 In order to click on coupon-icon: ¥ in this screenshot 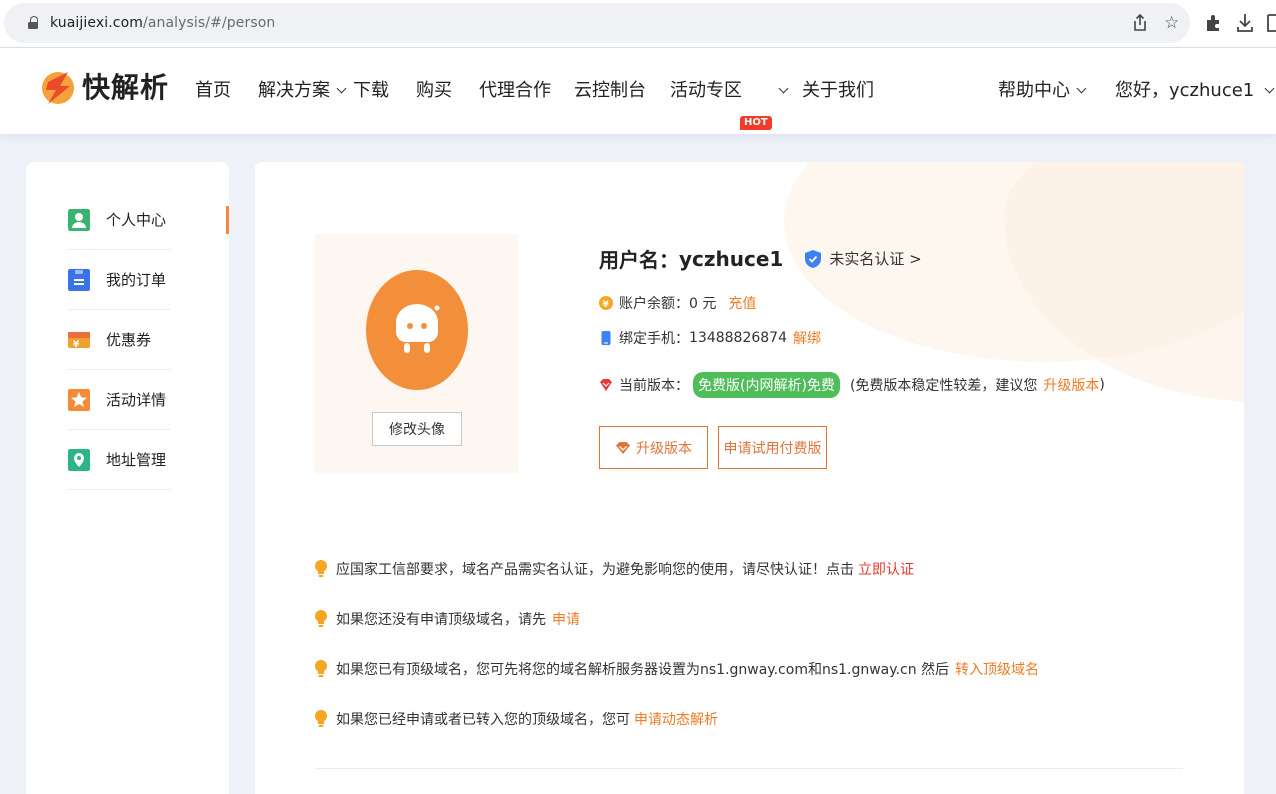, I will do `click(79, 340)`.